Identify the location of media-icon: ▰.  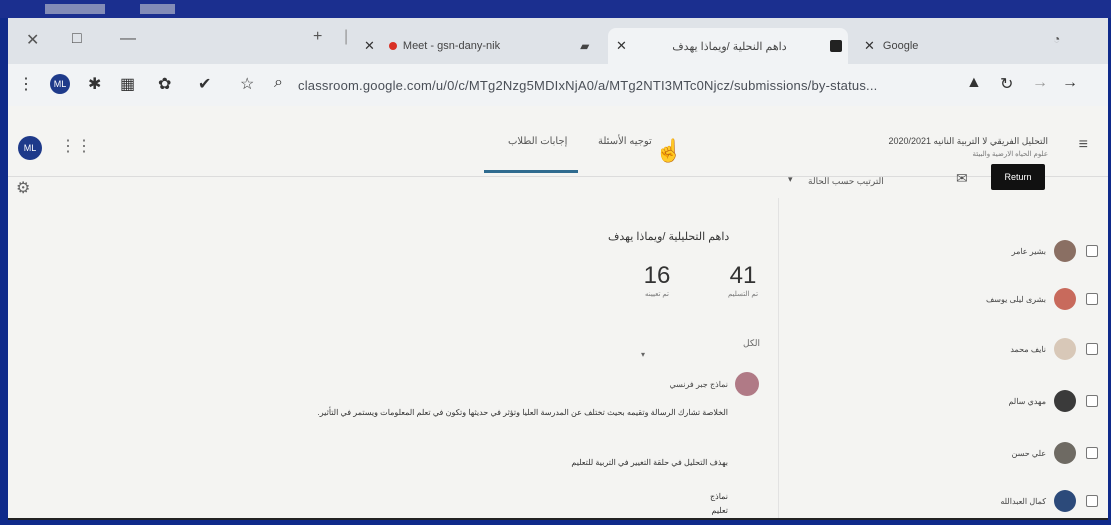
(584, 46).